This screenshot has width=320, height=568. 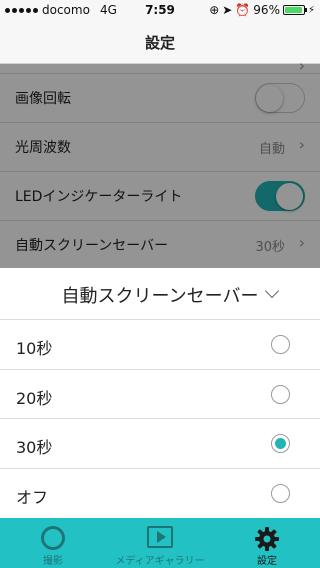 I want to click on rotation-lock-icon: ⊕, so click(x=214, y=10).